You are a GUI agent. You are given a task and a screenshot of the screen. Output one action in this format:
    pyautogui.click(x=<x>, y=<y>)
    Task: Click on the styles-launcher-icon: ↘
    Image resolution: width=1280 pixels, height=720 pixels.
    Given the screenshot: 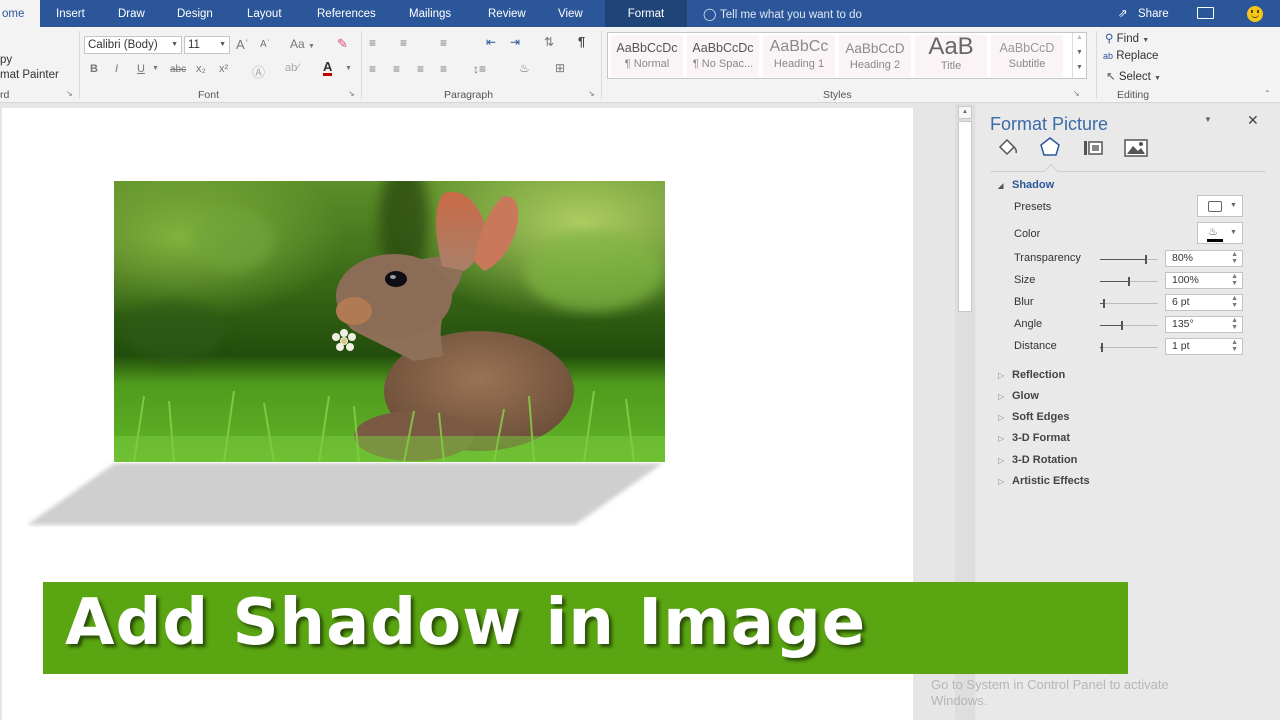 What is the action you would take?
    pyautogui.click(x=1076, y=93)
    